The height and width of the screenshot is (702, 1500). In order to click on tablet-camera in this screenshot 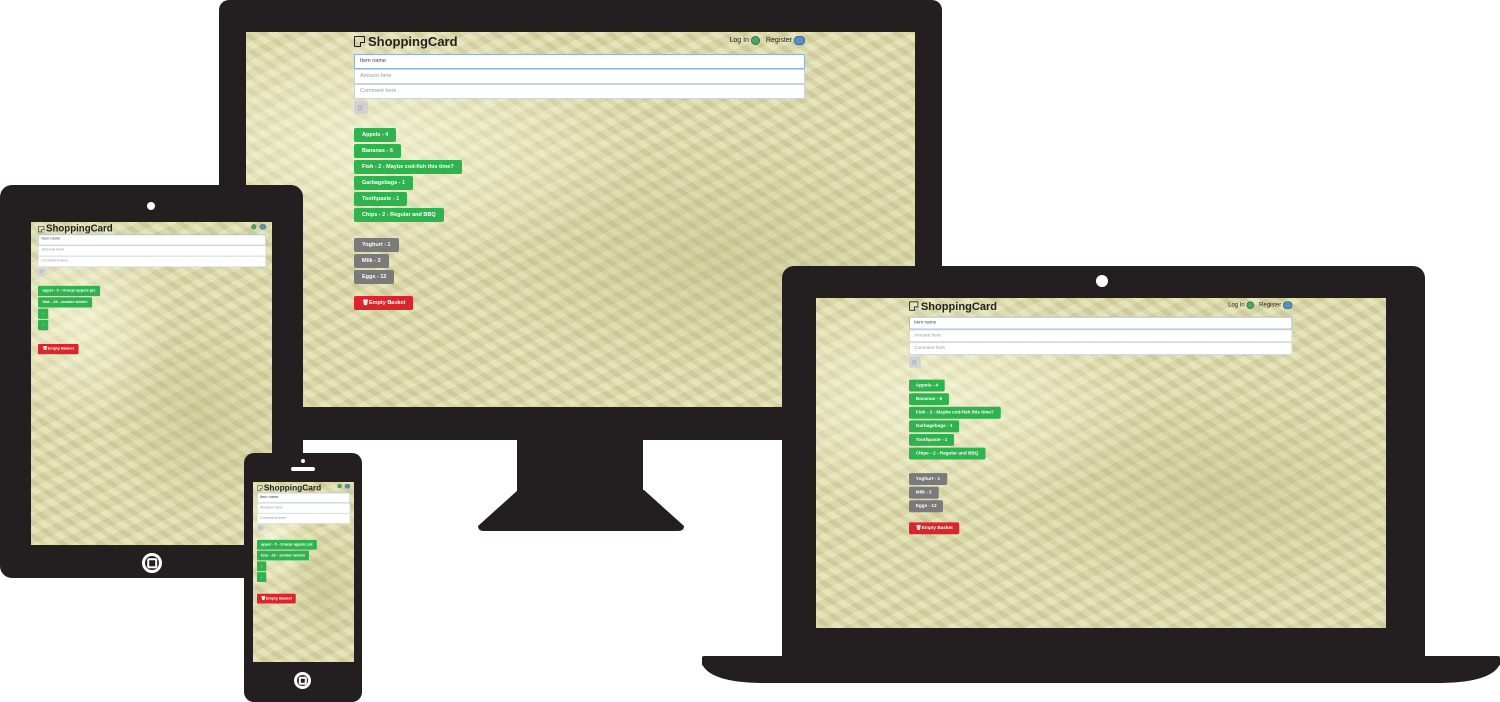, I will do `click(151, 206)`.